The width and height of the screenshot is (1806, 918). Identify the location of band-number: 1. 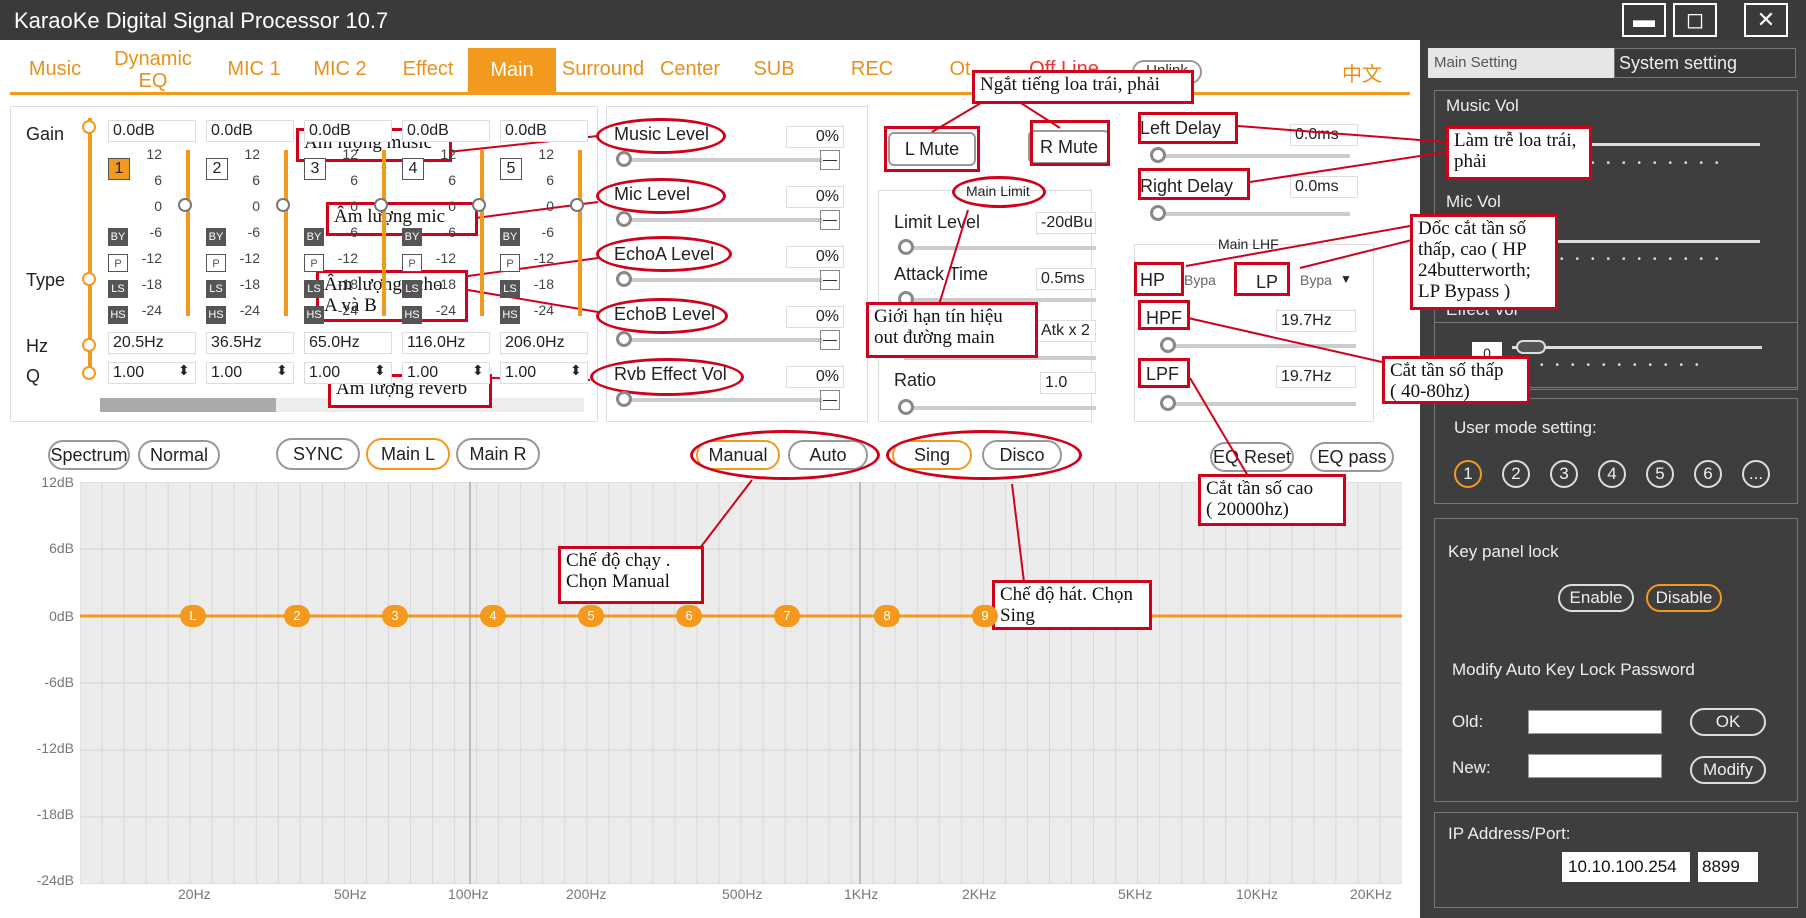
(119, 169).